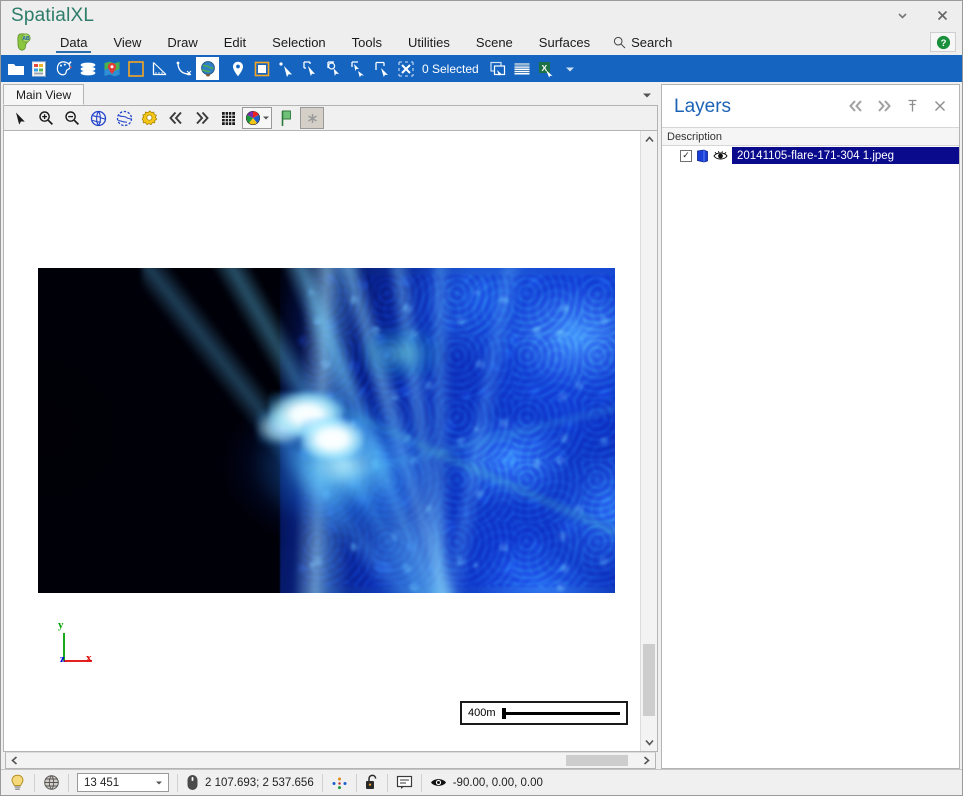  I want to click on status-hint, so click(17, 783).